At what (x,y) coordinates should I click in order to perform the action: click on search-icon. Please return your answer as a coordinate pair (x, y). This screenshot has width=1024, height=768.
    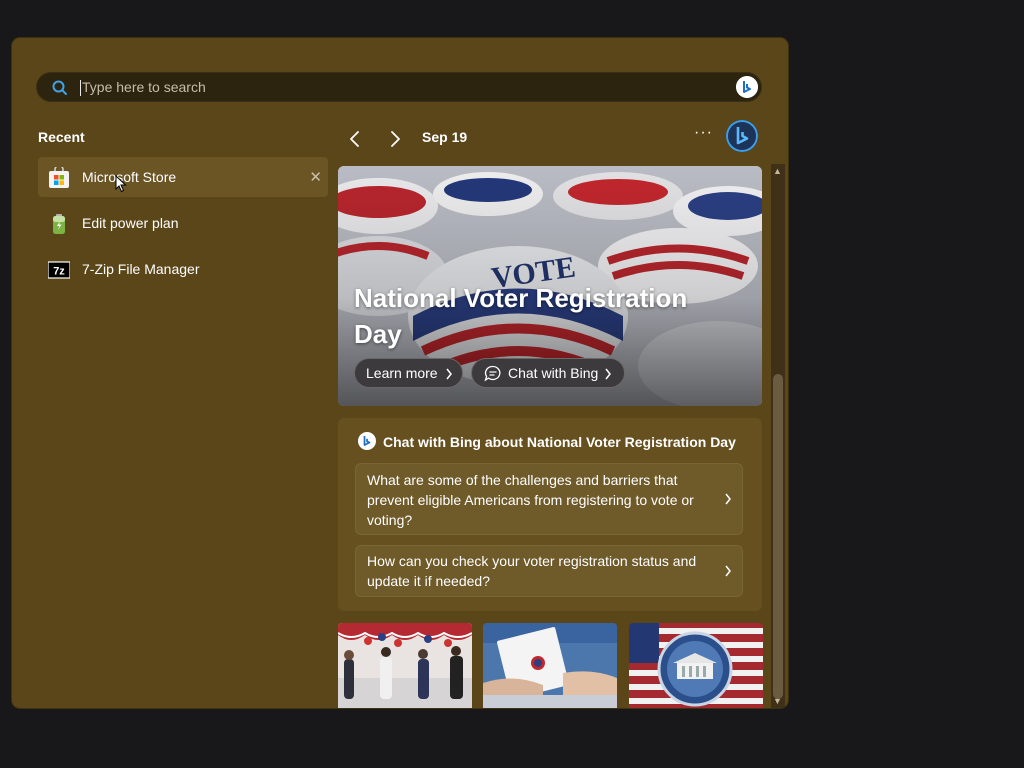
    Looking at the image, I should click on (59, 87).